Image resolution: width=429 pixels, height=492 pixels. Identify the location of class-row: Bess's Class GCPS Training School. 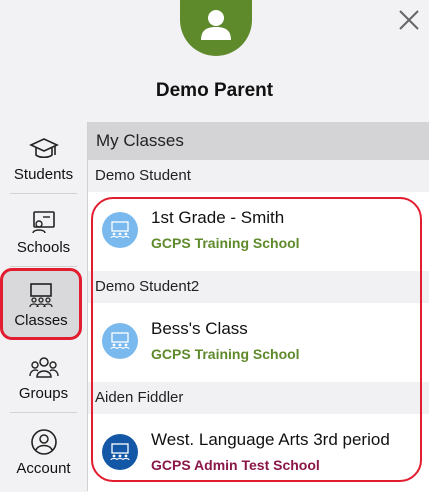
(258, 342).